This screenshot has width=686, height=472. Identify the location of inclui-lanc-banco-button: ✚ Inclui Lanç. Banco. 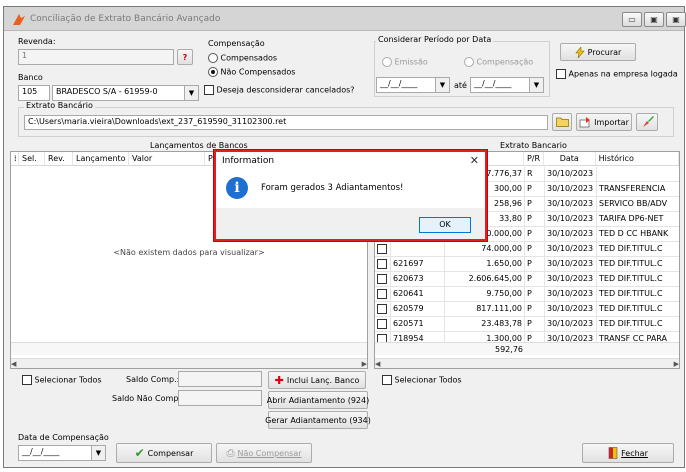
(317, 380).